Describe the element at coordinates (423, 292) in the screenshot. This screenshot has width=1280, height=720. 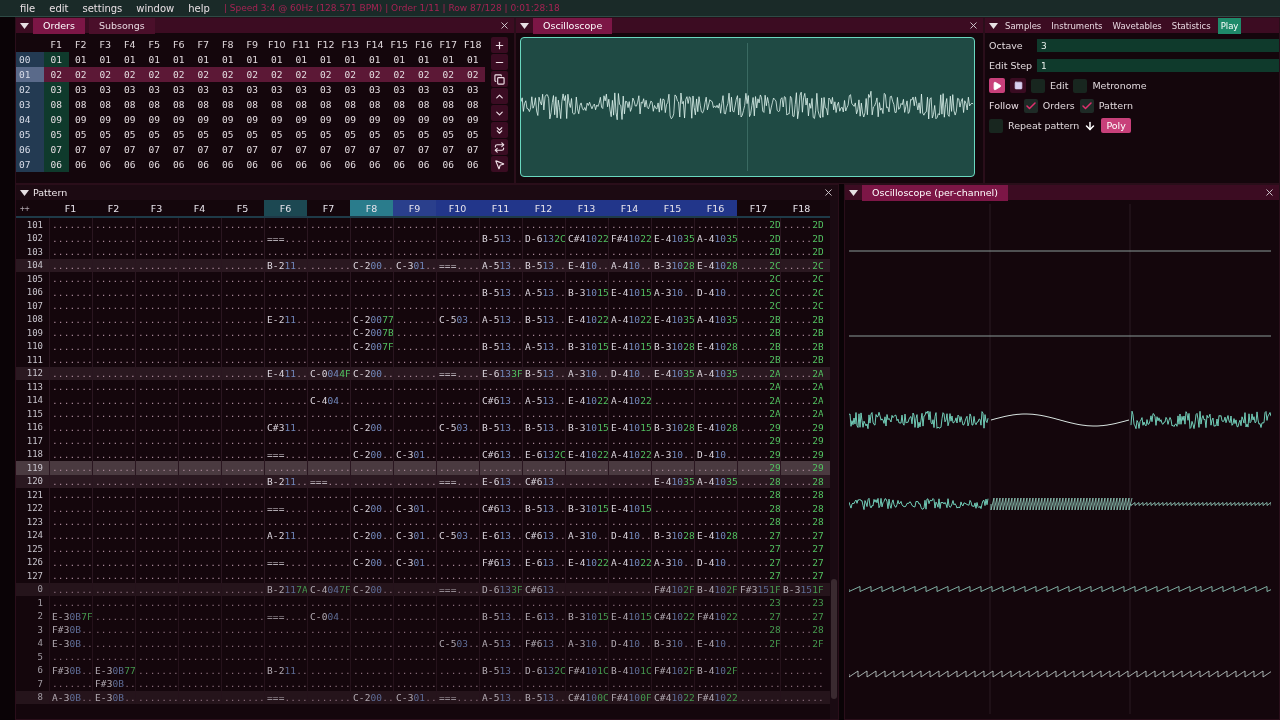
I see `pattern-row: 106 ....... ....... ....... ....... ....... ....... ....... ....... ....... ....... B-513.. A-513.. B-31015 E-41015 A-310.. D-410.. .....2C .....2C` at that location.